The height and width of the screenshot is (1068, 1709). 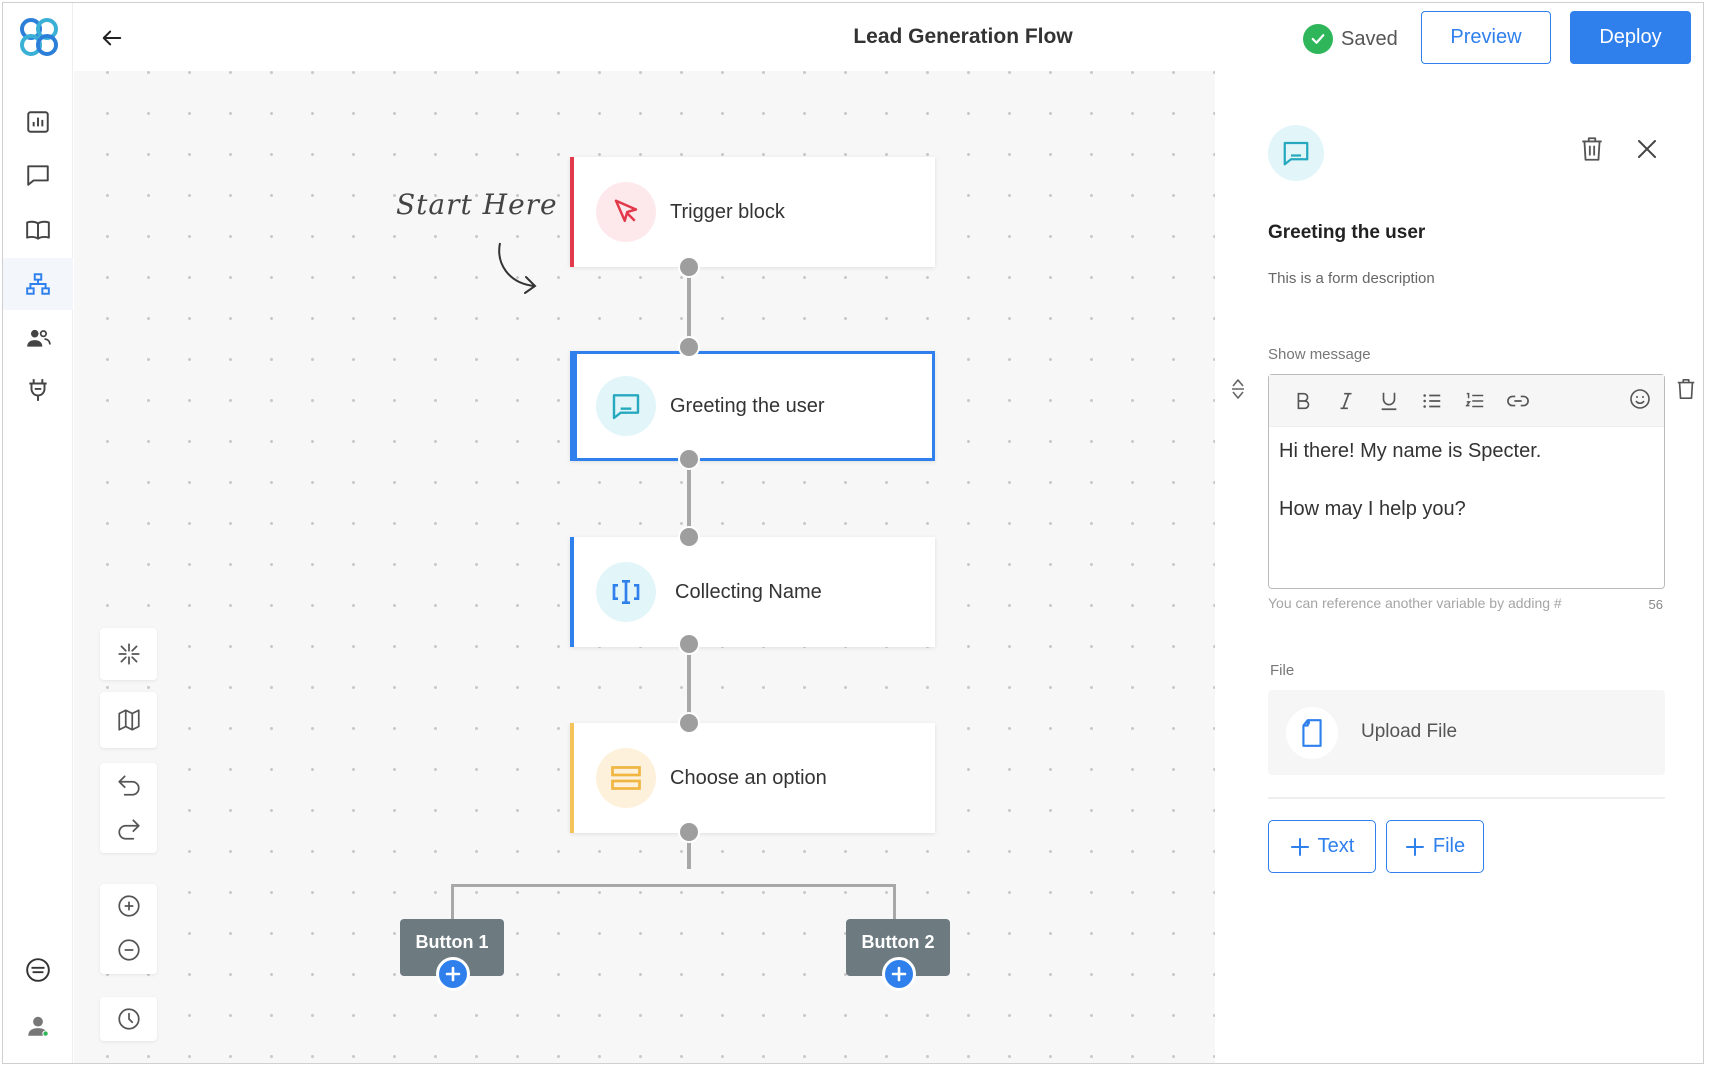 I want to click on user-avatar, so click(x=38, y=1026).